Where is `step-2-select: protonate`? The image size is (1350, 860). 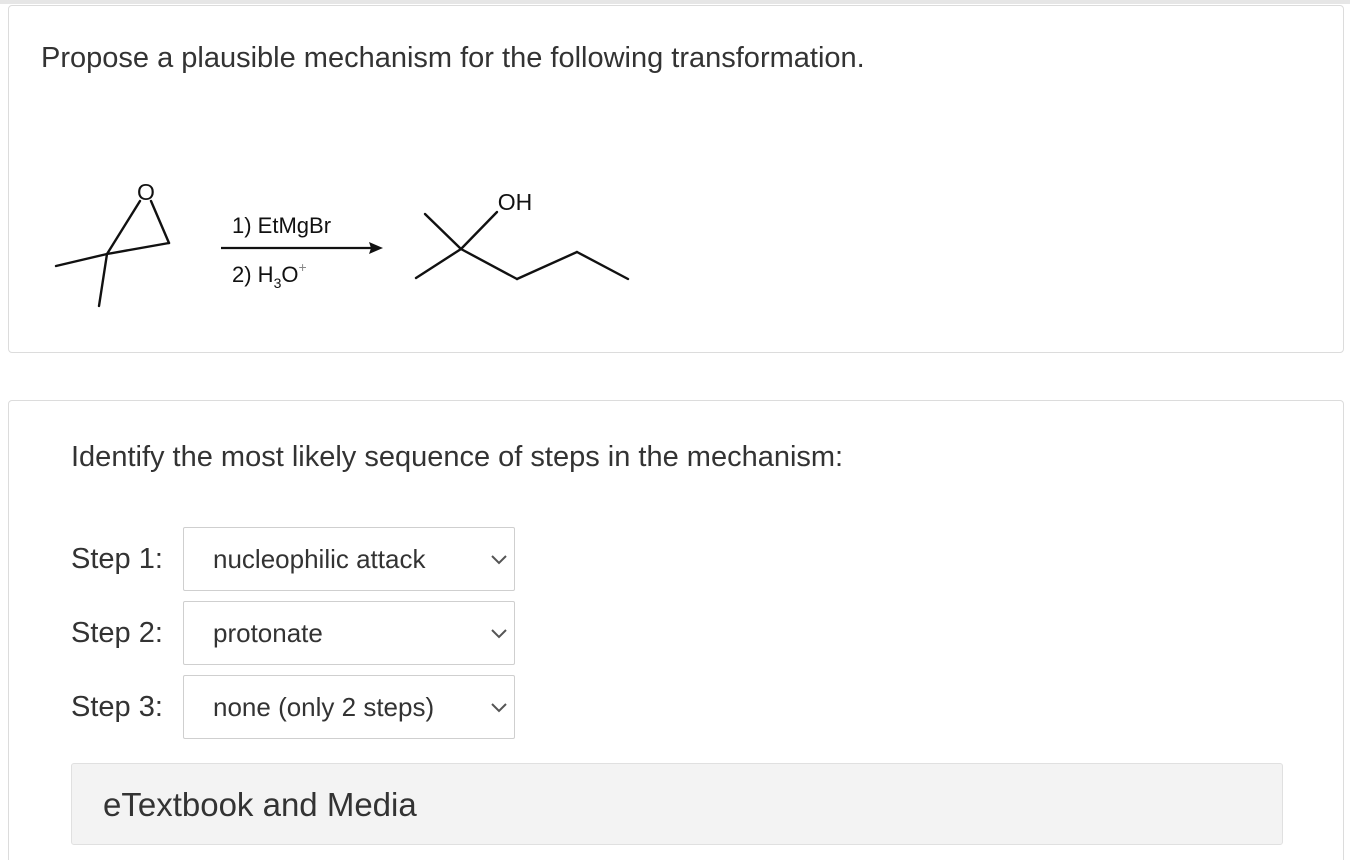
step-2-select: protonate is located at coordinates (349, 633).